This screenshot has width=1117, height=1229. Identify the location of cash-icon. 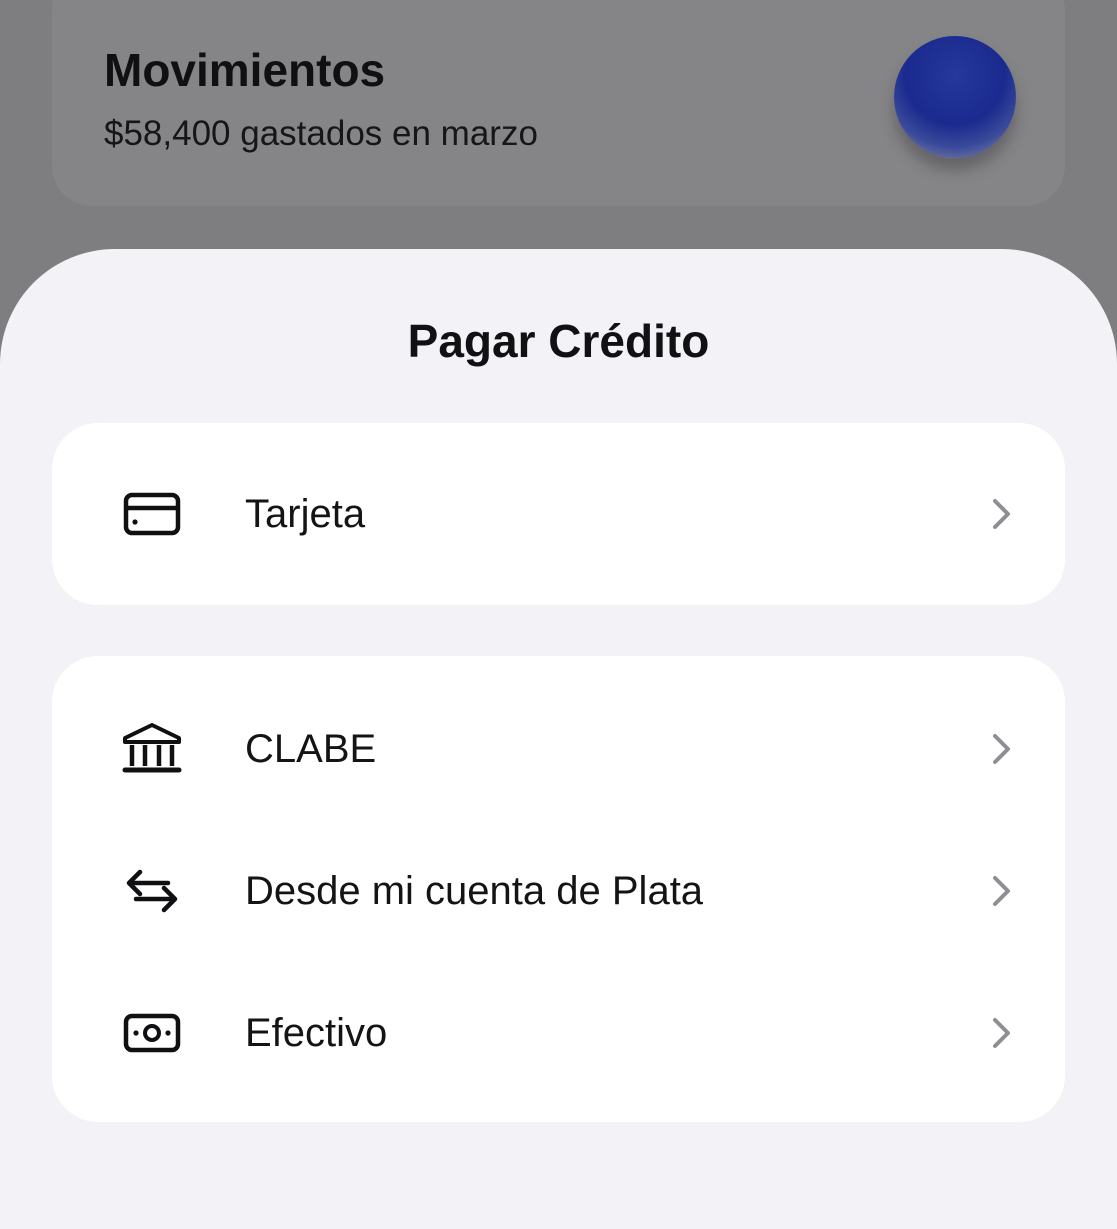
(152, 1033).